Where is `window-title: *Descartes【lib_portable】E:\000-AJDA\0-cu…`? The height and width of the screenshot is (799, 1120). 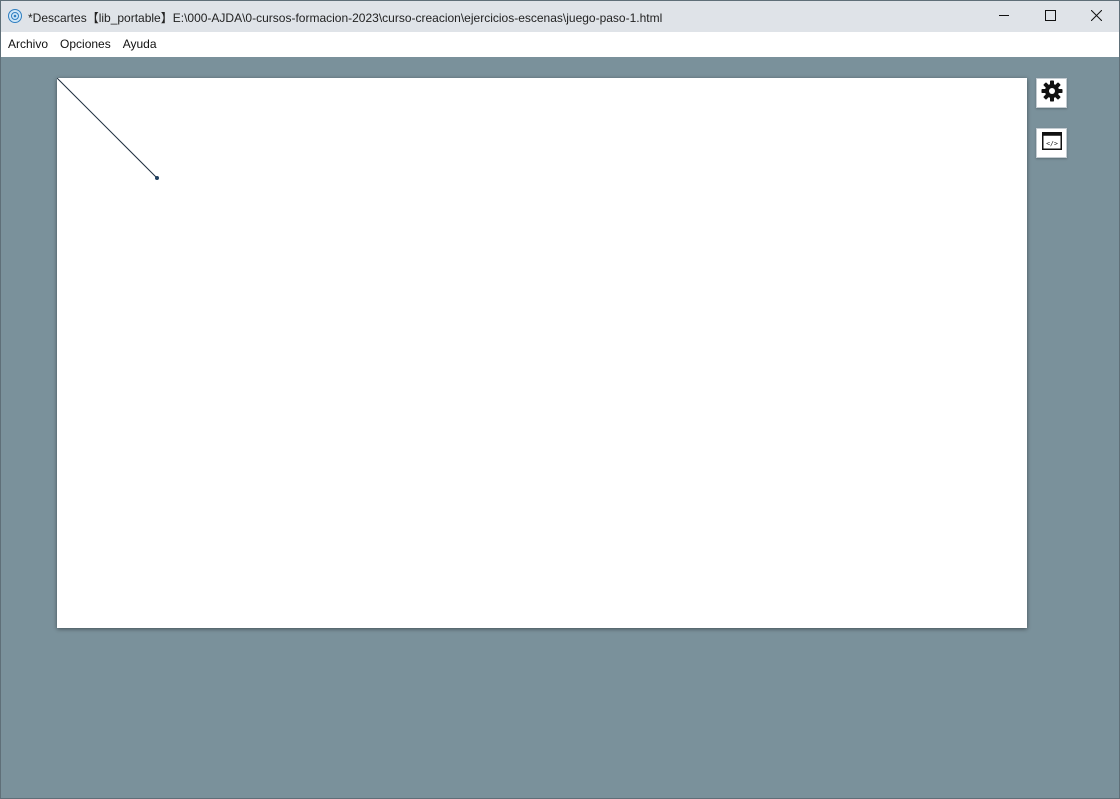 window-title: *Descartes【lib_portable】E:\000-AJDA\0-cu… is located at coordinates (345, 18).